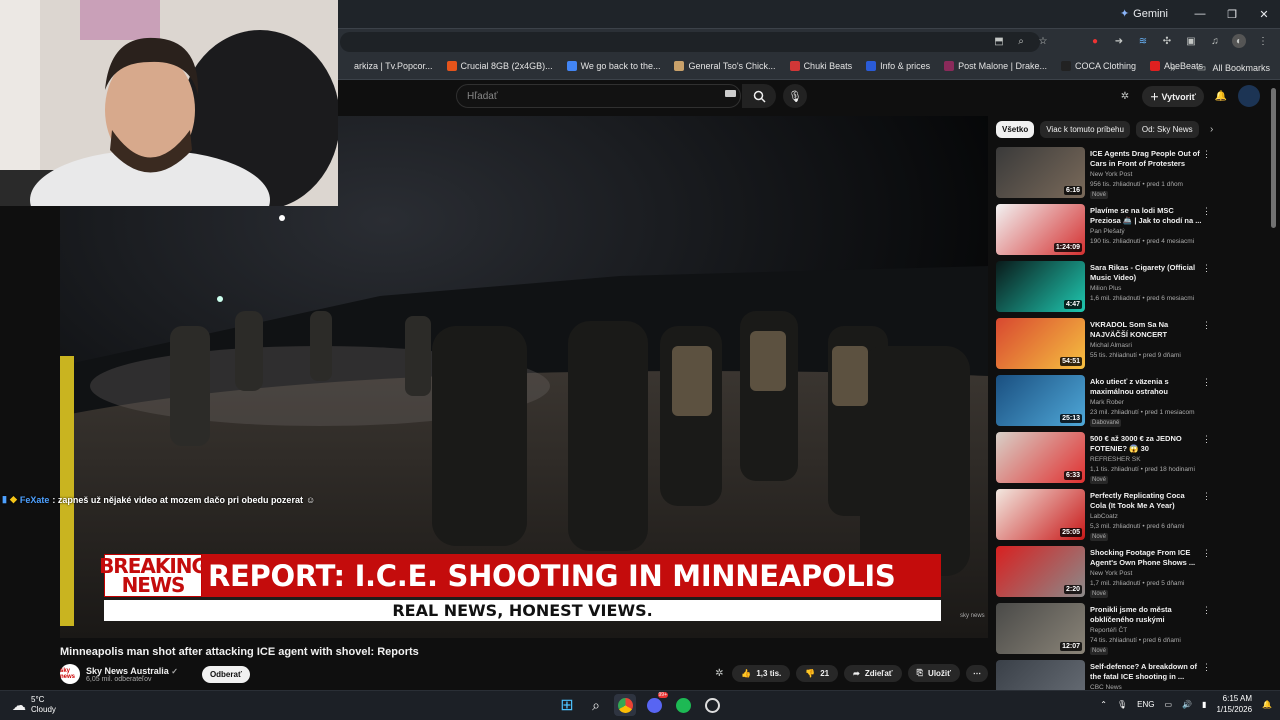 This screenshot has height=720, width=1280. What do you see at coordinates (1122, 704) in the screenshot?
I see `microphone-tray-icon: 🎙` at bounding box center [1122, 704].